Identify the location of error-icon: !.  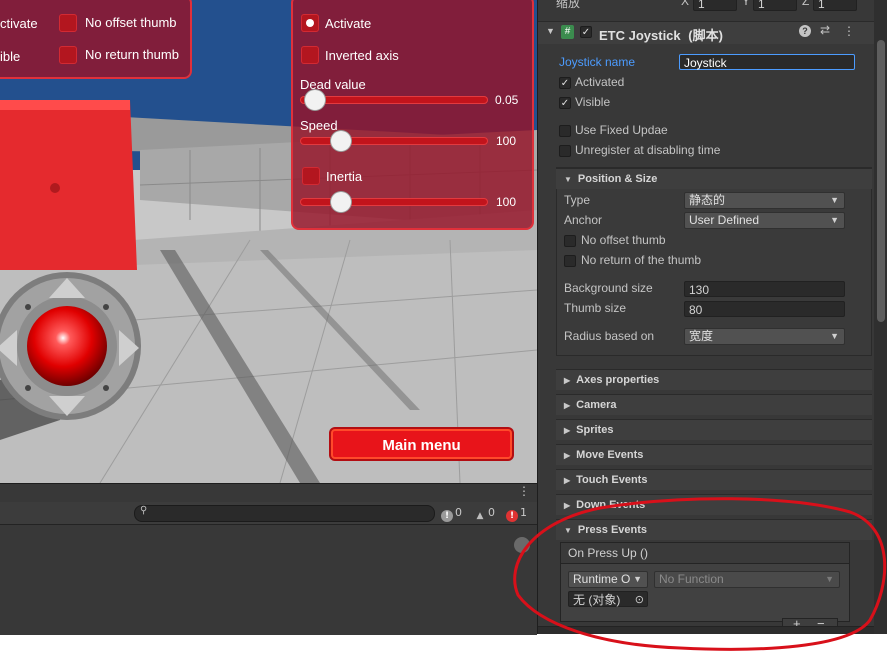
(512, 516).